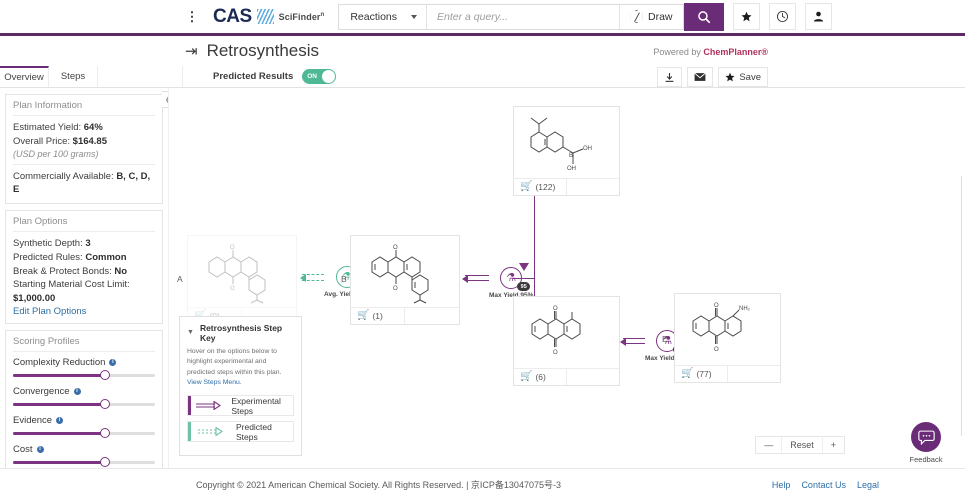 This screenshot has height=500, width=965. I want to click on zoom-reset-button: Reset, so click(802, 445).